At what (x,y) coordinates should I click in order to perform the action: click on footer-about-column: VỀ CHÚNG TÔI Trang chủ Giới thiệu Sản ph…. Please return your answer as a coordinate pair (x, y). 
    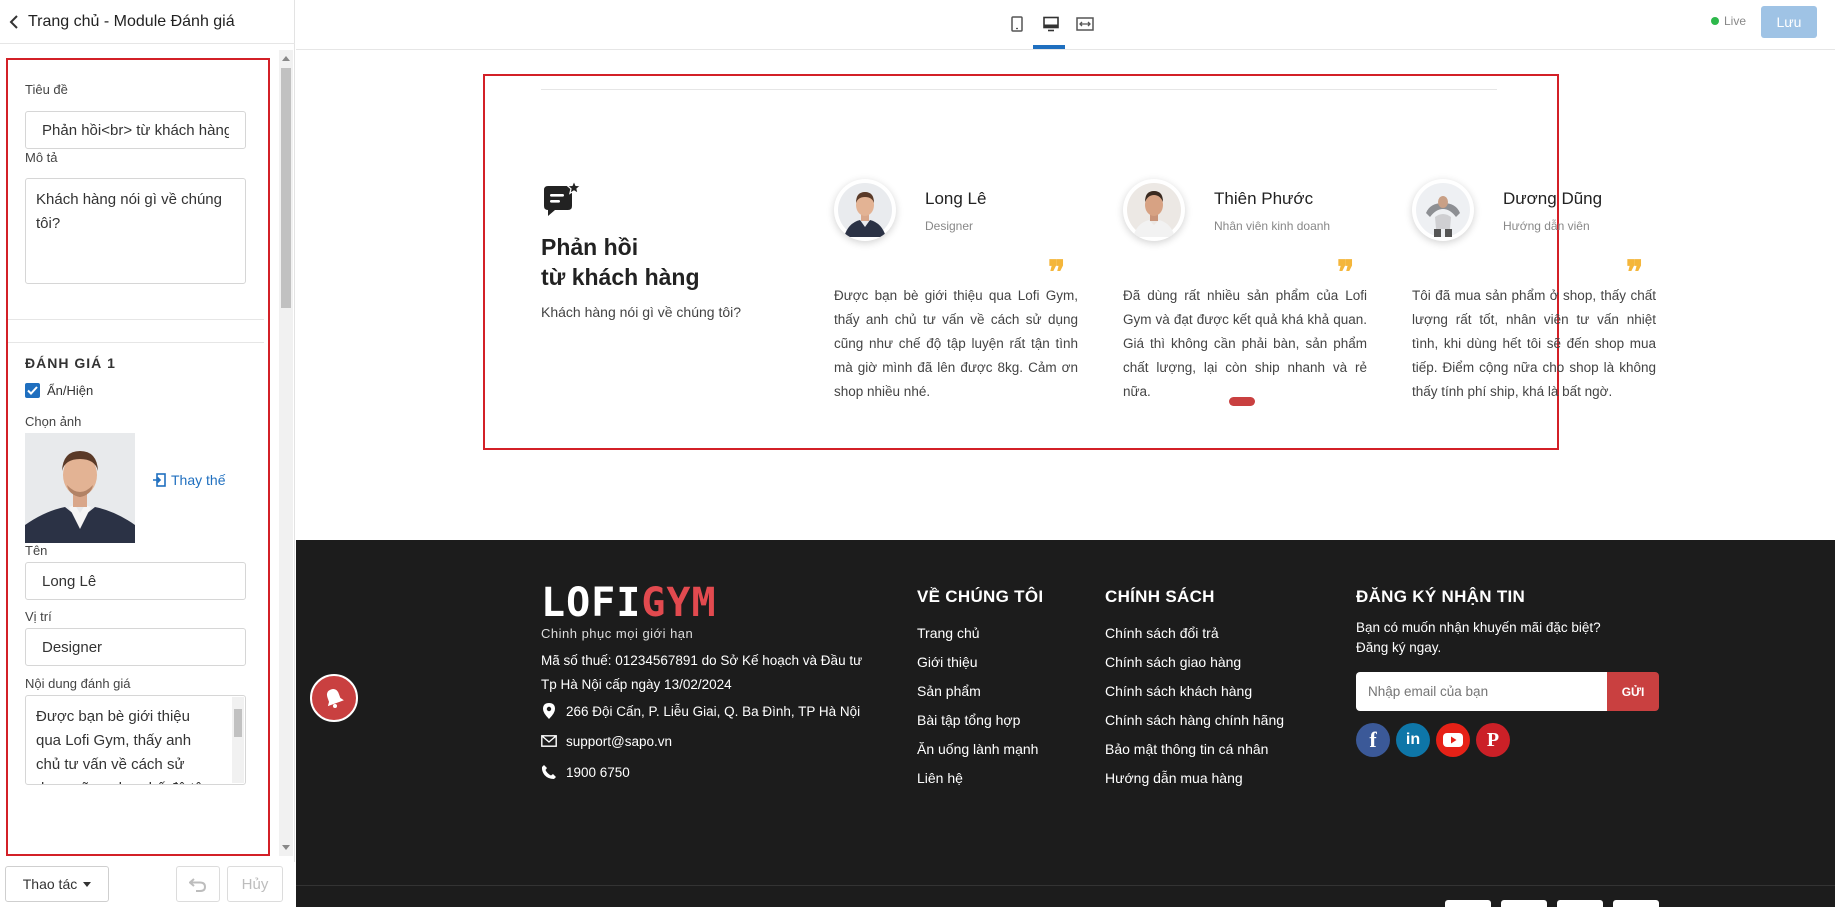
    Looking at the image, I should click on (980, 690).